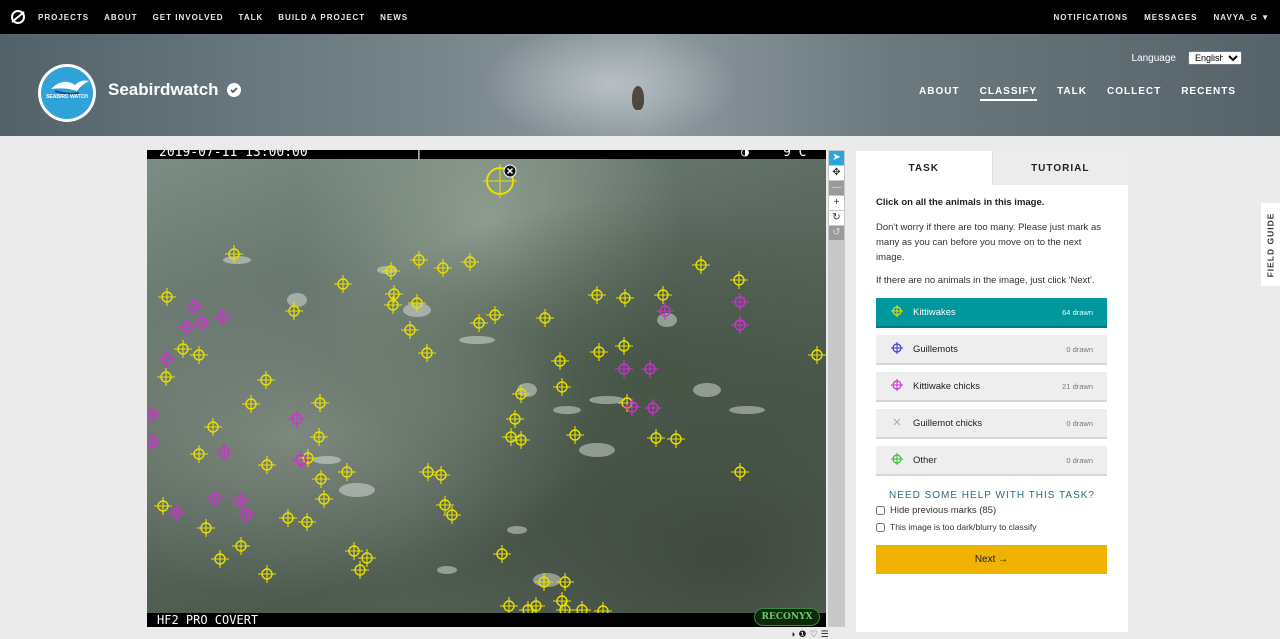 This screenshot has width=1280, height=639. I want to click on nav-notifications: NOTIFICATIONS, so click(1091, 17).